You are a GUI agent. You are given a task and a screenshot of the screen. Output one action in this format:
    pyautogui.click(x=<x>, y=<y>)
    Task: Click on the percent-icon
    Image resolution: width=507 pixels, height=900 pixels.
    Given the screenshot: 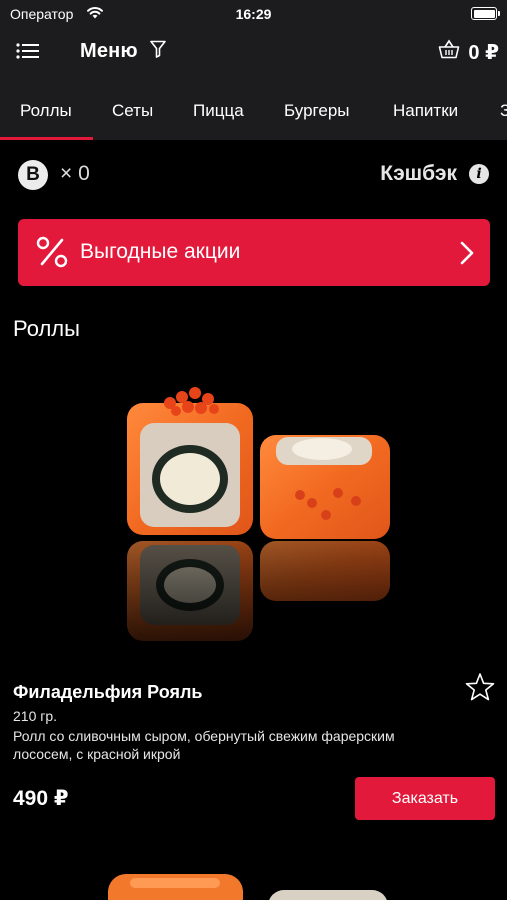 What is the action you would take?
    pyautogui.click(x=52, y=252)
    